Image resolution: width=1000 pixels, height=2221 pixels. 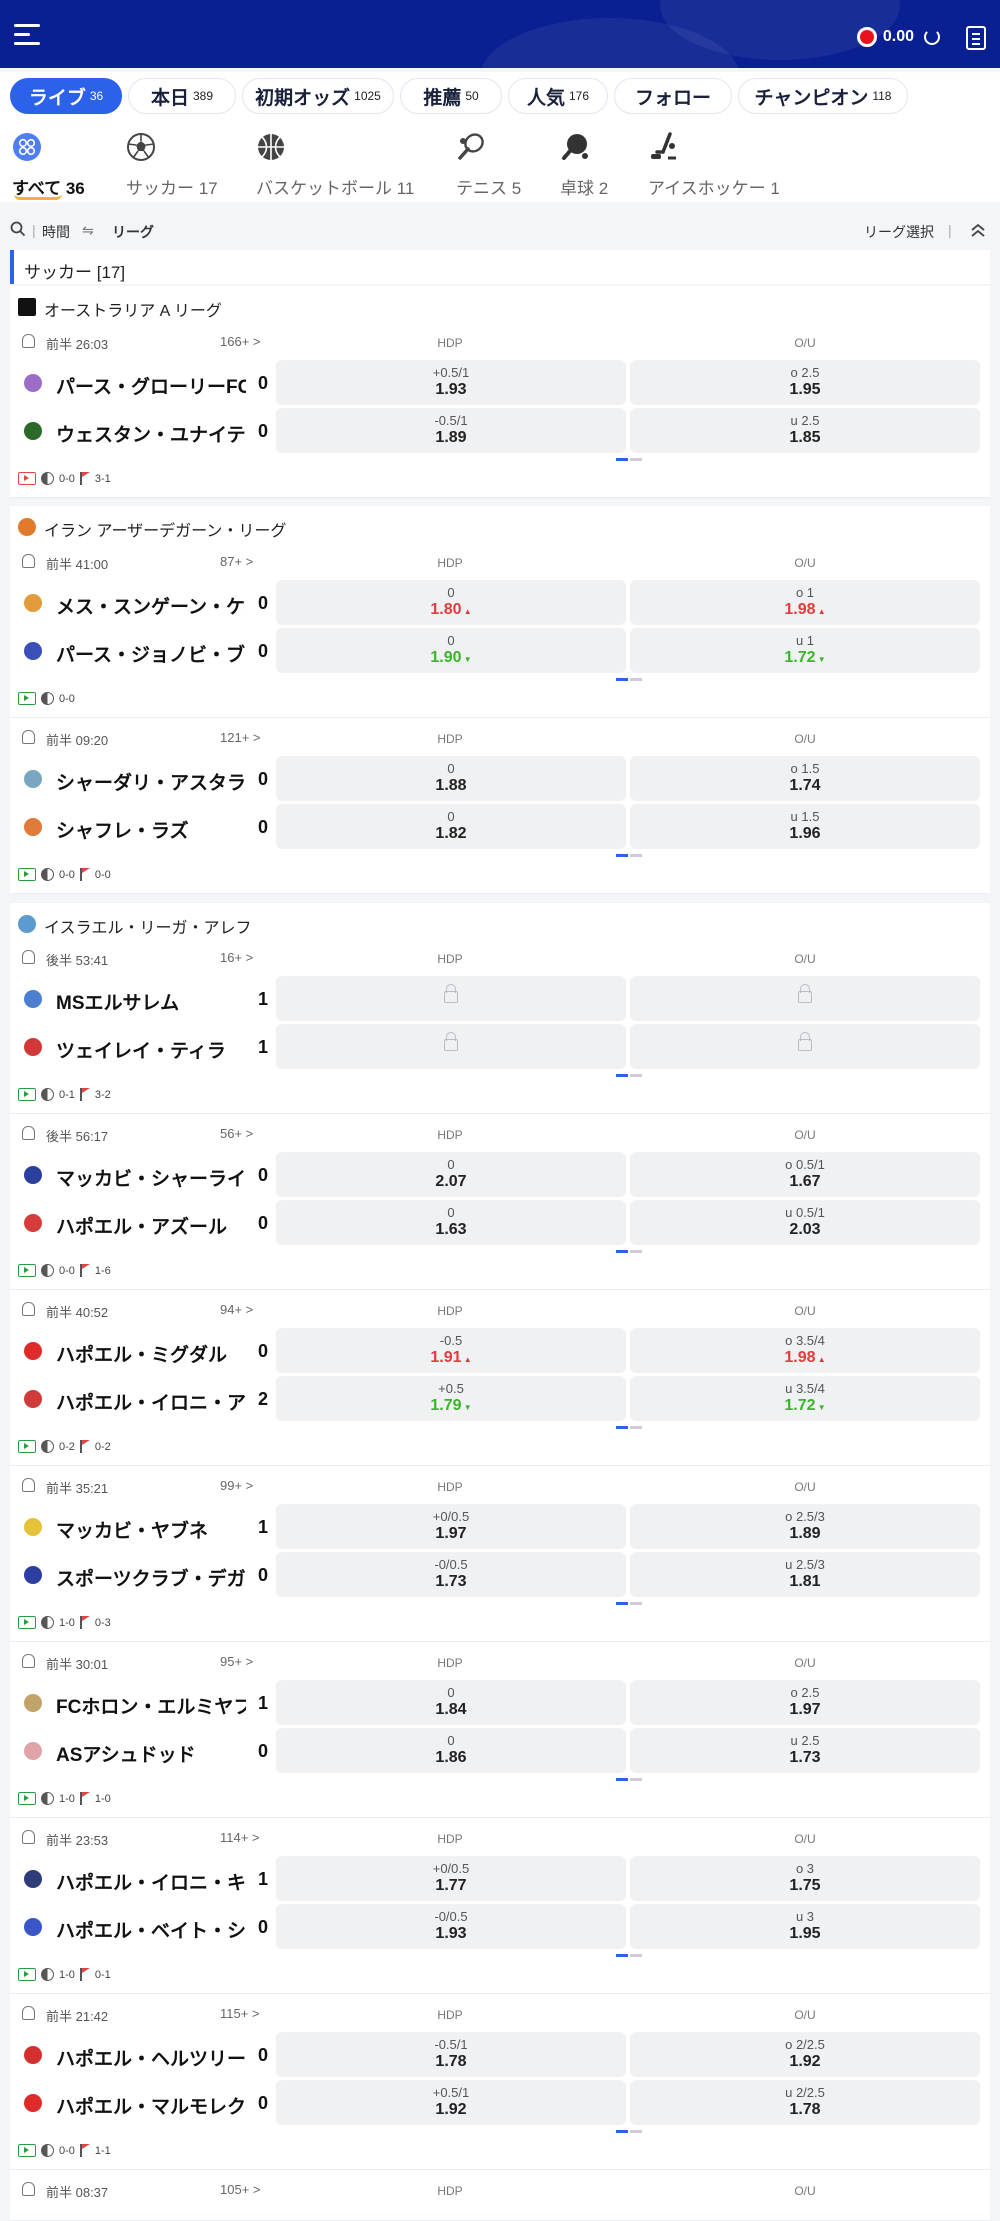 I want to click on more-markets-link: 114+ >, so click(x=240, y=1837).